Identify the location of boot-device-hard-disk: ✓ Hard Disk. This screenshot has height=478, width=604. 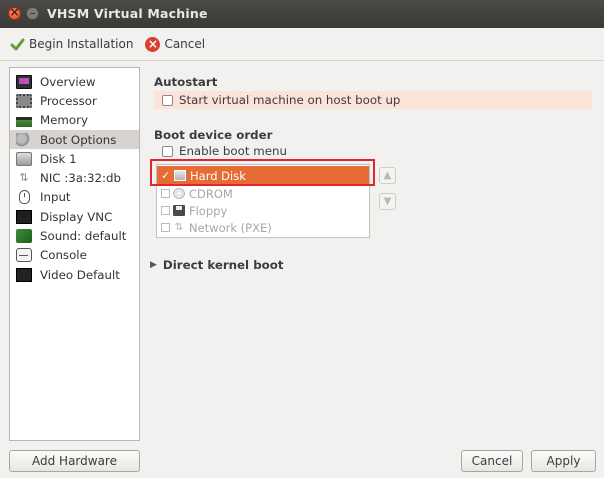
(263, 175).